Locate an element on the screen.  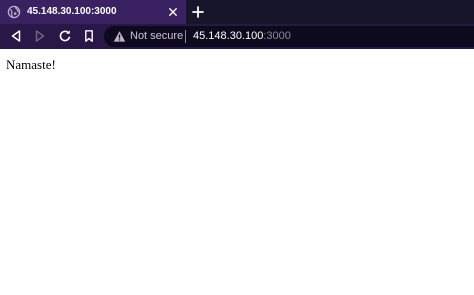
bookmark-icon is located at coordinates (89, 36).